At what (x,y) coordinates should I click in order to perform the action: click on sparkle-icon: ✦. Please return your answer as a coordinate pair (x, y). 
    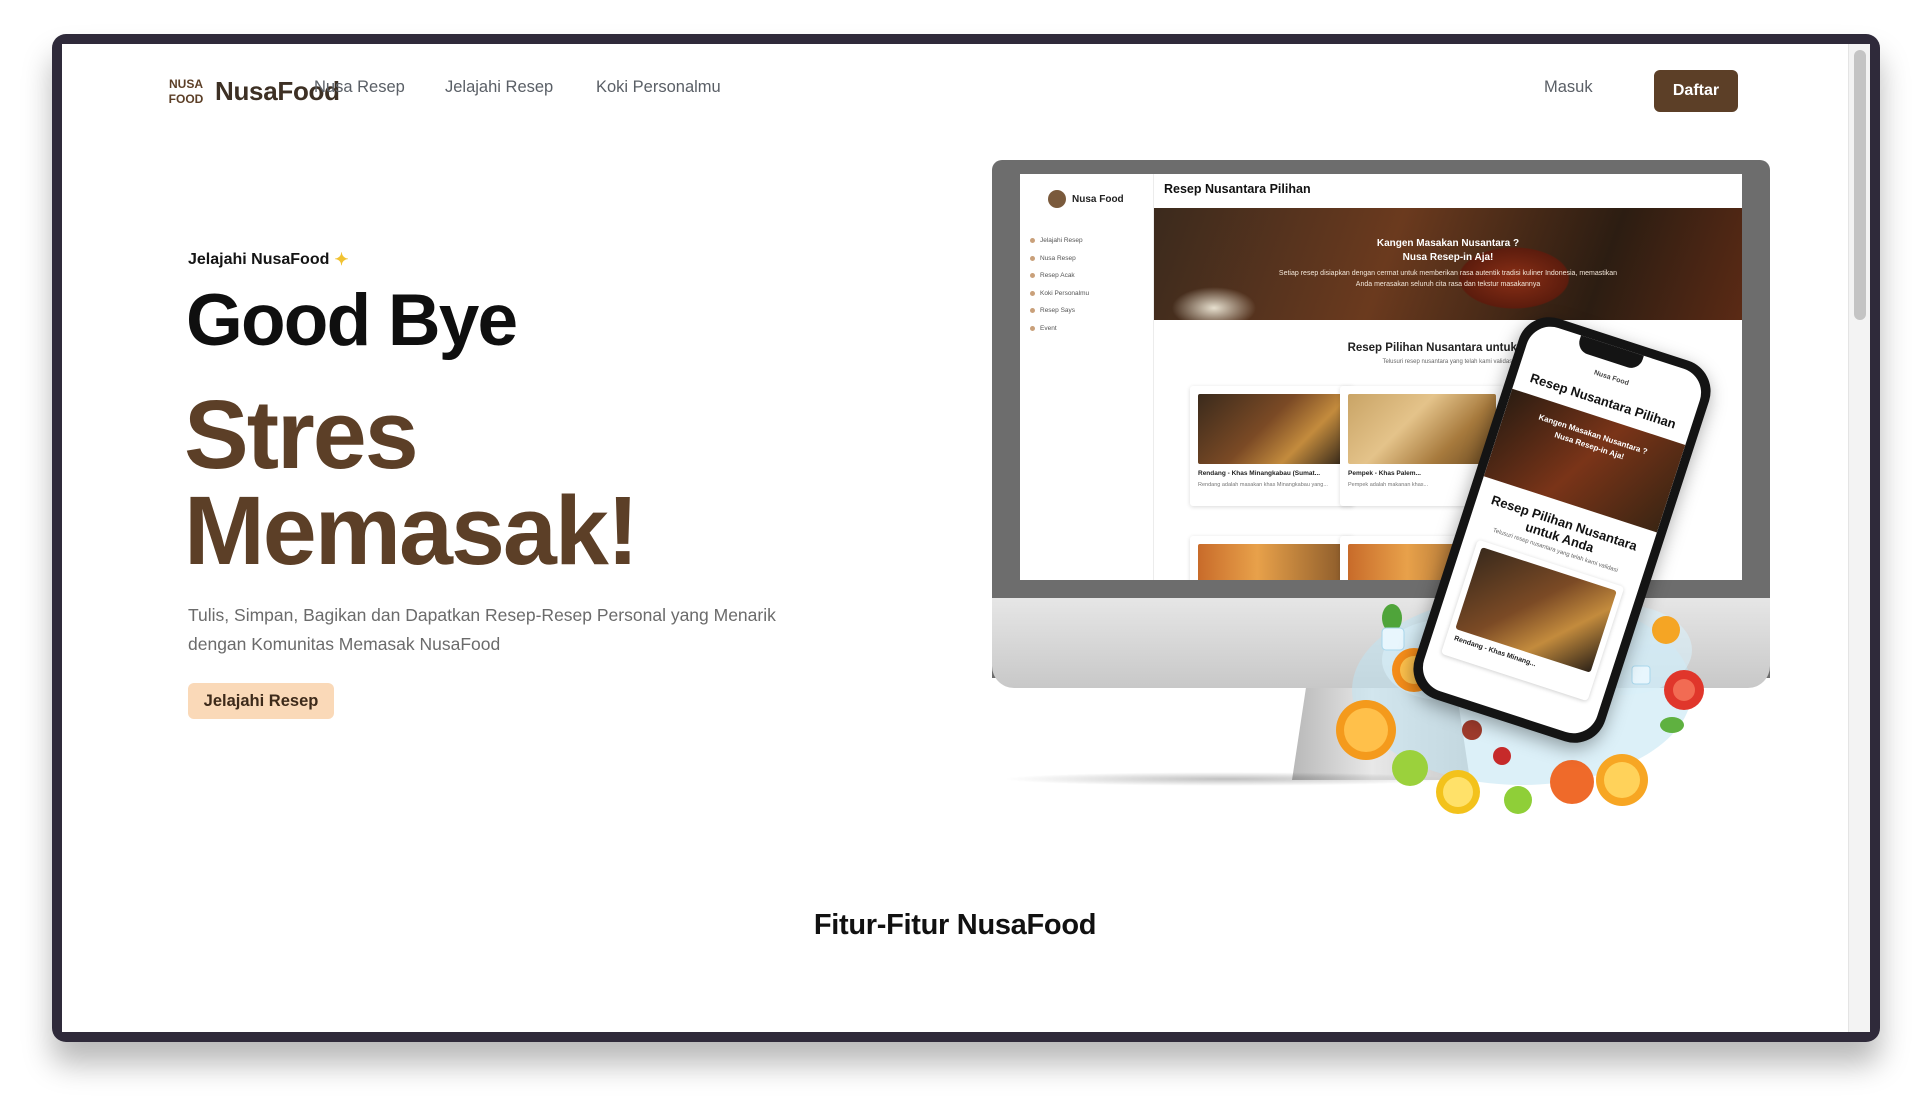
    Looking at the image, I should click on (341, 259).